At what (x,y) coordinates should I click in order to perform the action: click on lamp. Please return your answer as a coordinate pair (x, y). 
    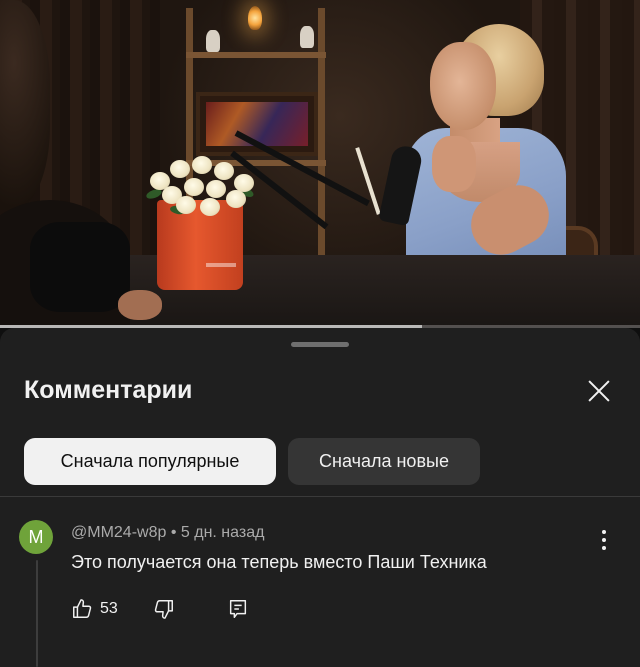
    Looking at the image, I should click on (255, 18).